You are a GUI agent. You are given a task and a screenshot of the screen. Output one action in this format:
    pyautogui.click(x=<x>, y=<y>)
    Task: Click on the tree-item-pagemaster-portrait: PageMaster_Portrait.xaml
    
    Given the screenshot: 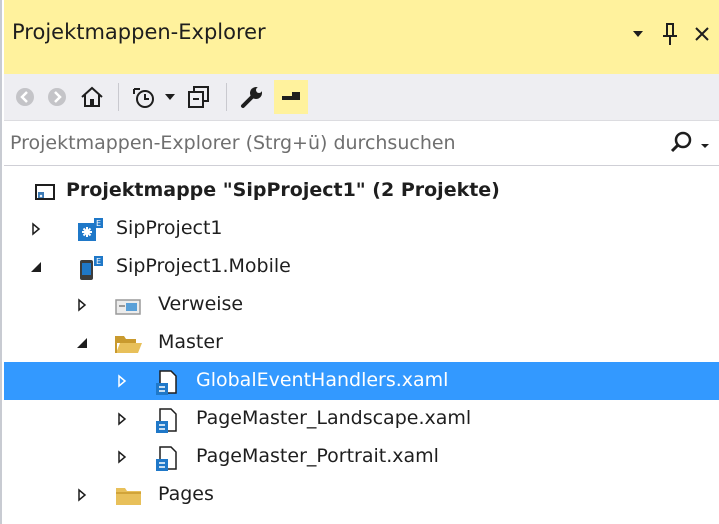 What is the action you would take?
    pyautogui.click(x=361, y=457)
    